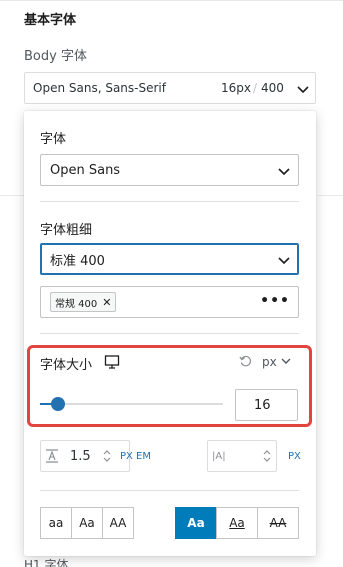  Describe the element at coordinates (53, 139) in the screenshot. I see `font-family-label: 字体` at that location.